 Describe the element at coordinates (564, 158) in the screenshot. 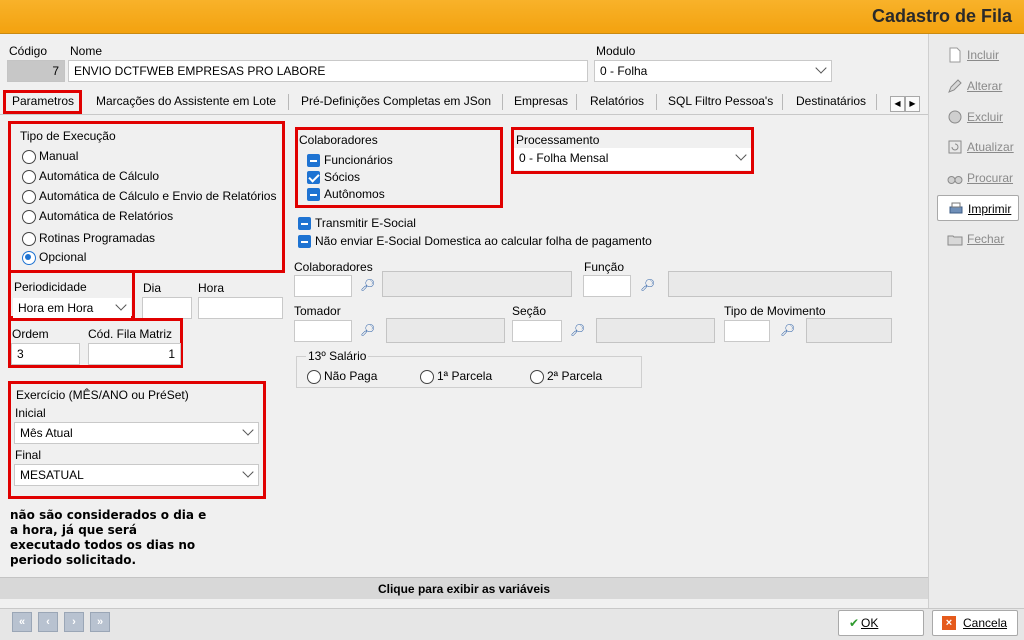

I see `processamento-value: 0 - Folha Mensal` at that location.